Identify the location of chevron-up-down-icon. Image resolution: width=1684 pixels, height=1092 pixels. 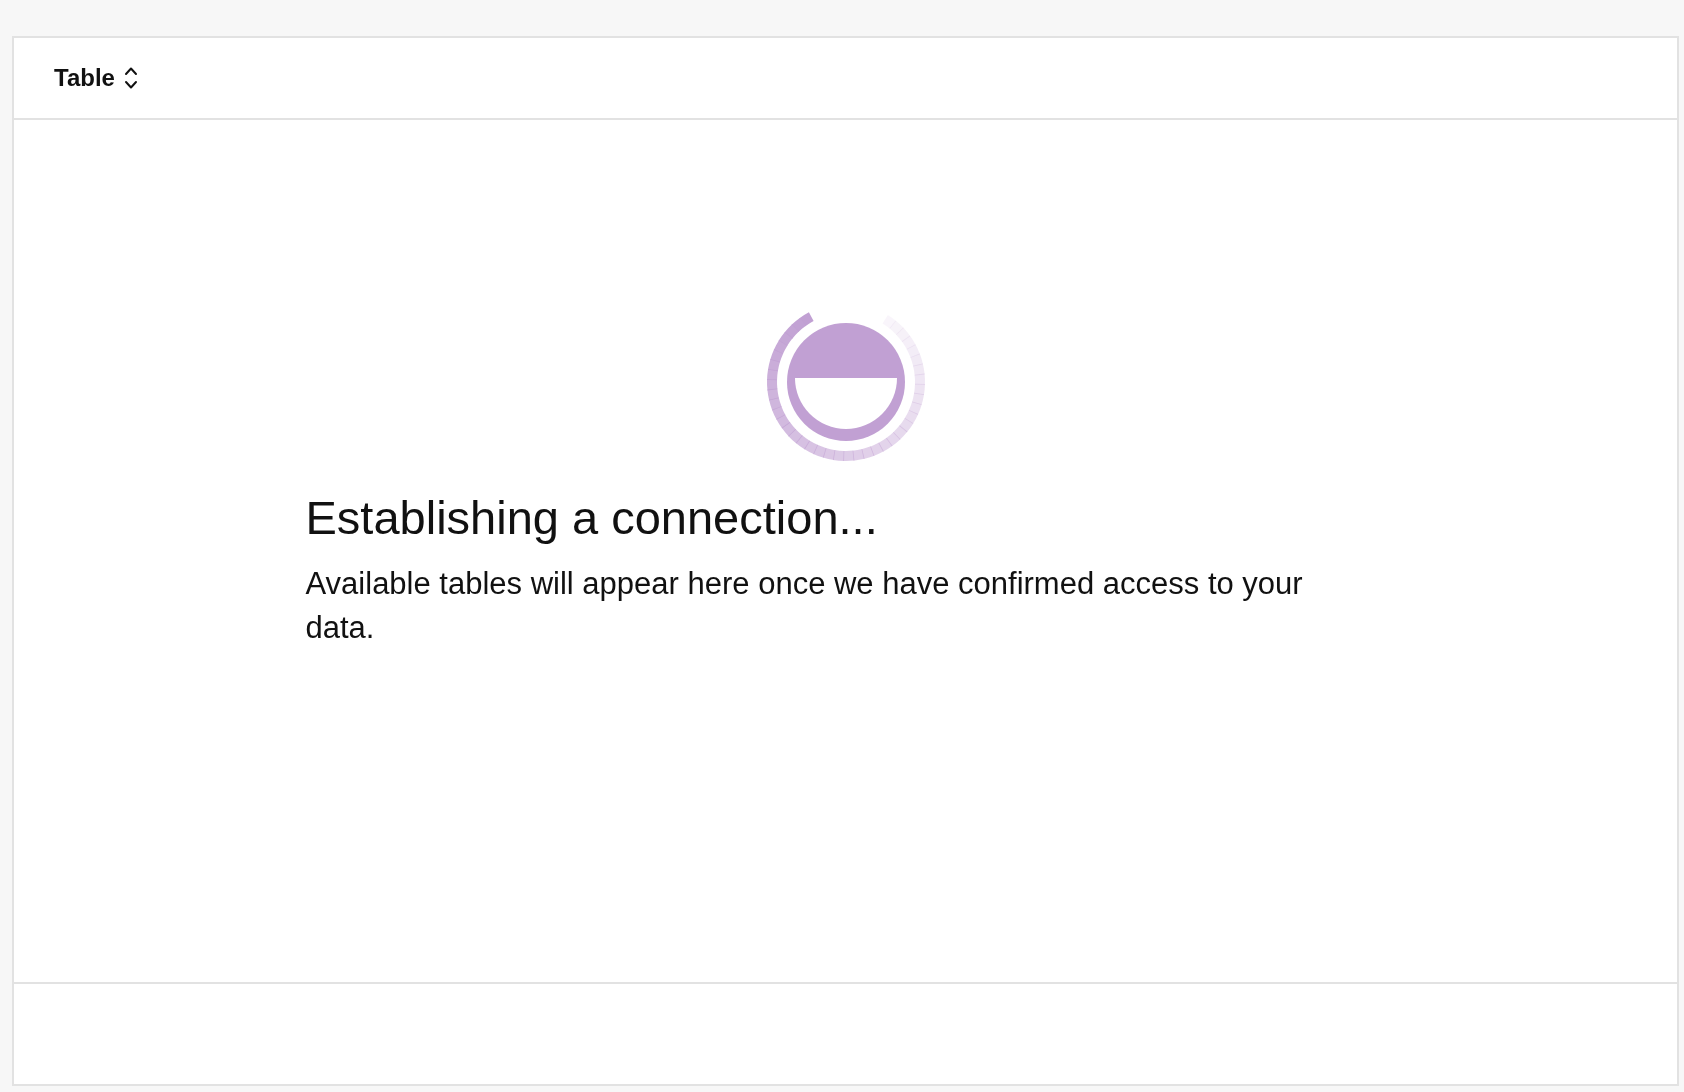
(130, 78).